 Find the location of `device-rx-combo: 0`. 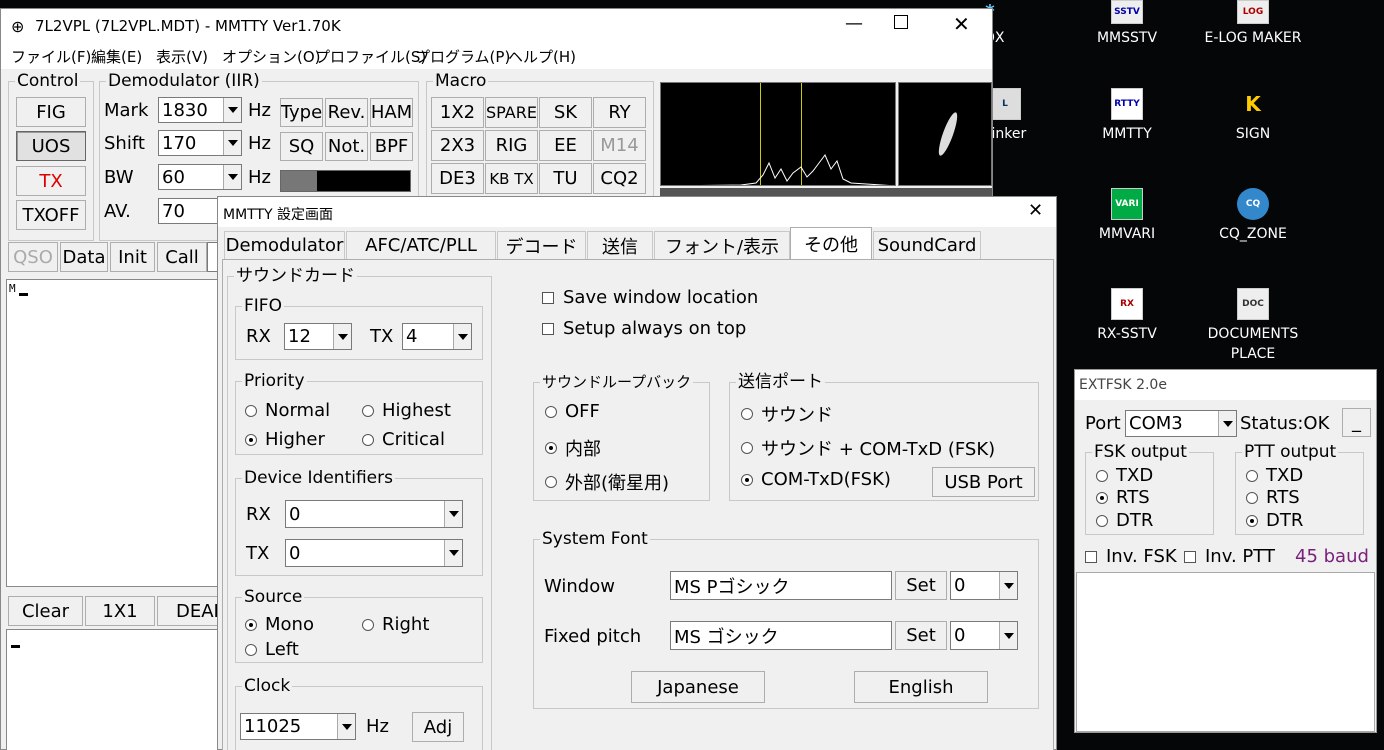

device-rx-combo: 0 is located at coordinates (374, 514).